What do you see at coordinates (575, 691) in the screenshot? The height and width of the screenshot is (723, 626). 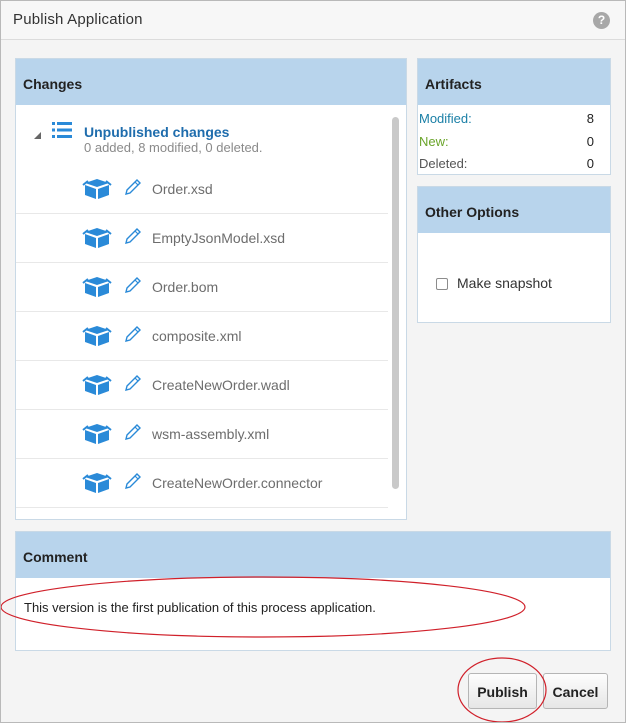 I see `cancel-button: Cancel` at bounding box center [575, 691].